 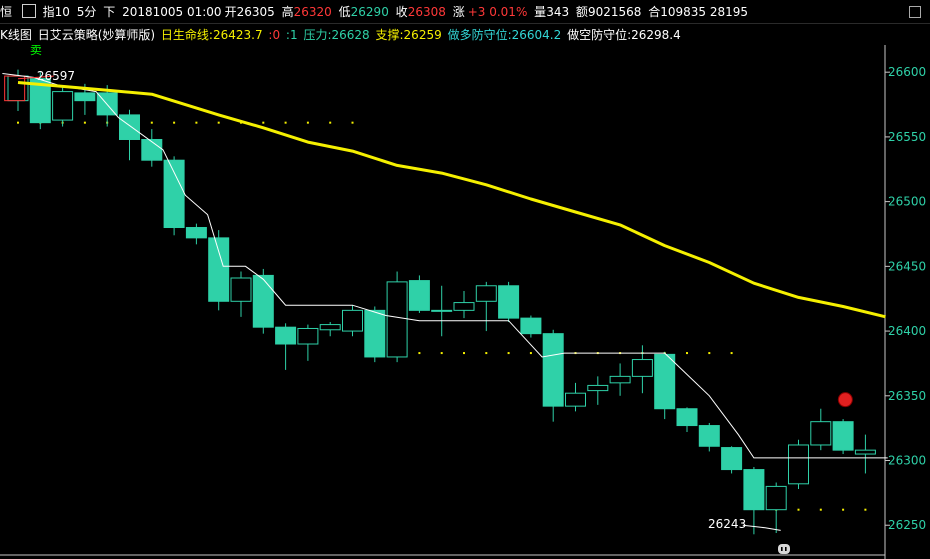 I want to click on life-line-value: 26423.7, so click(x=237, y=35).